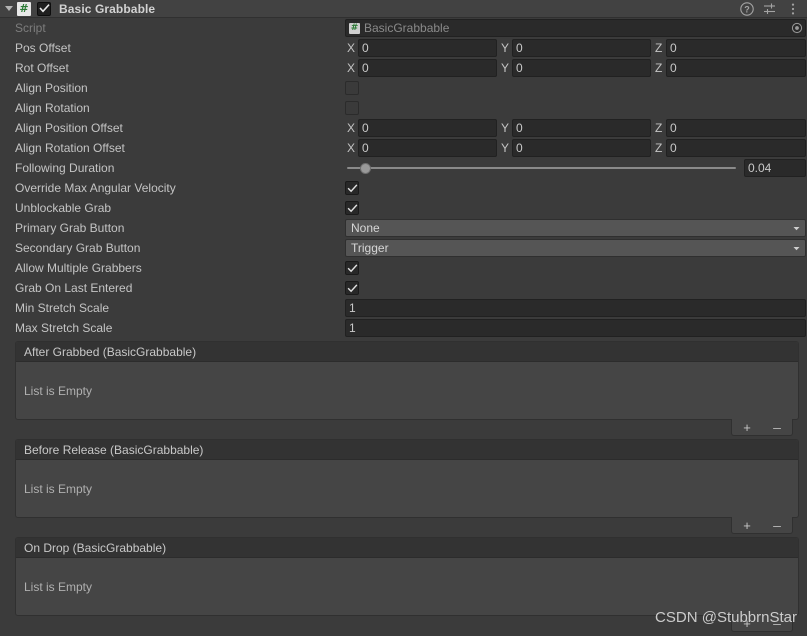 This screenshot has height=636, width=807. What do you see at coordinates (407, 548) in the screenshot?
I see `event-list-title: On Drop (BasicGrabbable)` at bounding box center [407, 548].